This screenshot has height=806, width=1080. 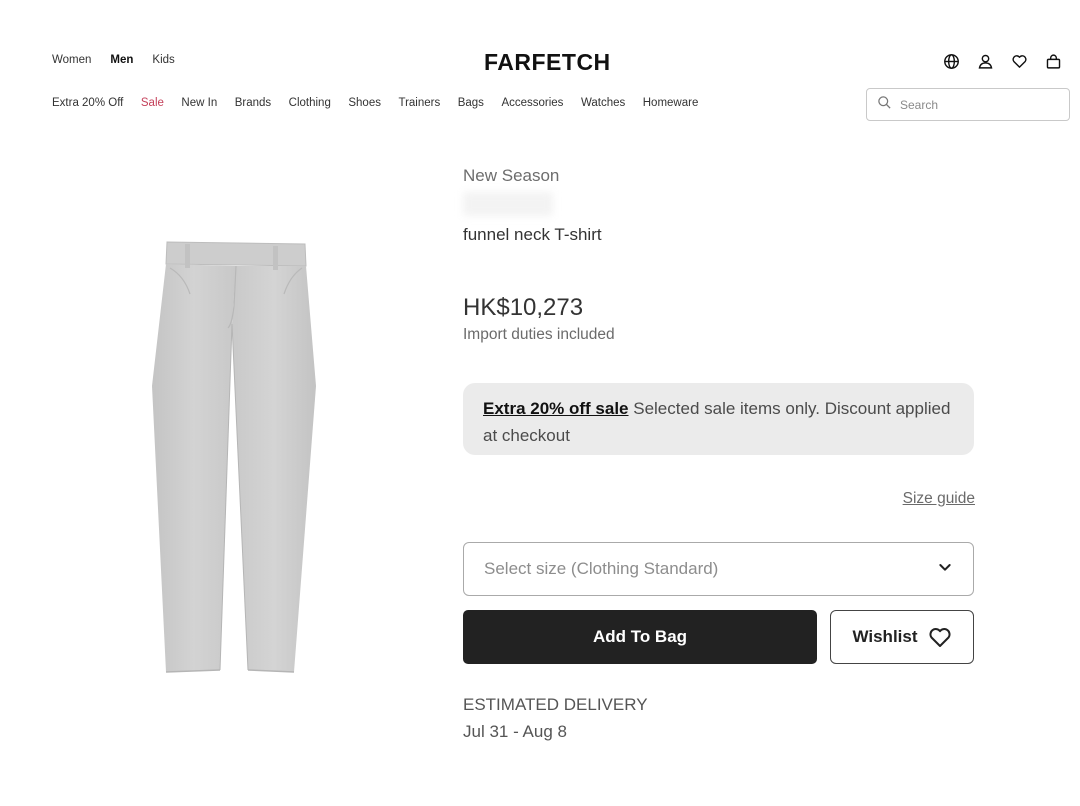 I want to click on brand-name-blurred, so click(x=508, y=204).